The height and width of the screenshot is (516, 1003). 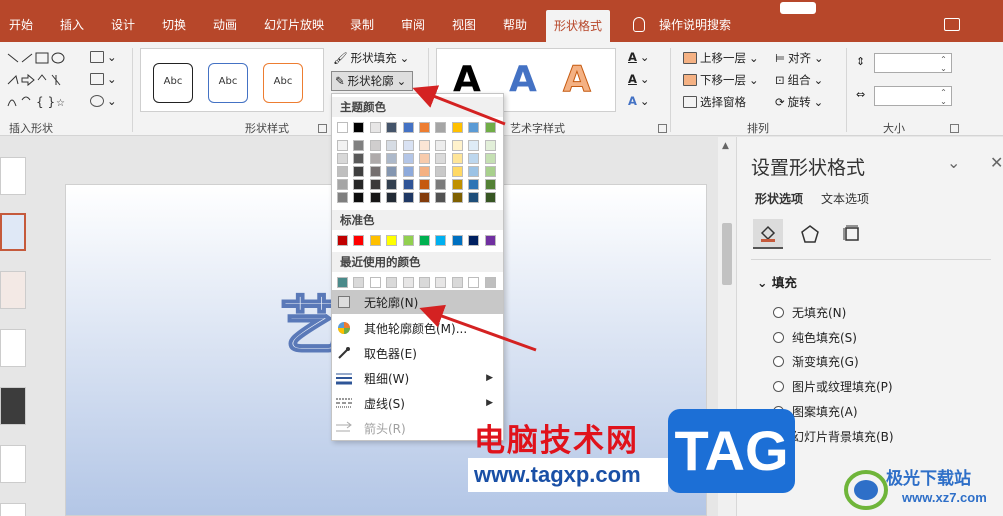 What do you see at coordinates (568, 475) in the screenshot?
I see `watermark-url: www.tagxp.com` at bounding box center [568, 475].